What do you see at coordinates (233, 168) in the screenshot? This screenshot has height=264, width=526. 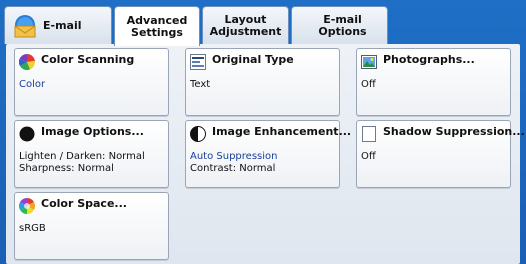 I see `image-enhancement-contrast: Contrast: Normal` at bounding box center [233, 168].